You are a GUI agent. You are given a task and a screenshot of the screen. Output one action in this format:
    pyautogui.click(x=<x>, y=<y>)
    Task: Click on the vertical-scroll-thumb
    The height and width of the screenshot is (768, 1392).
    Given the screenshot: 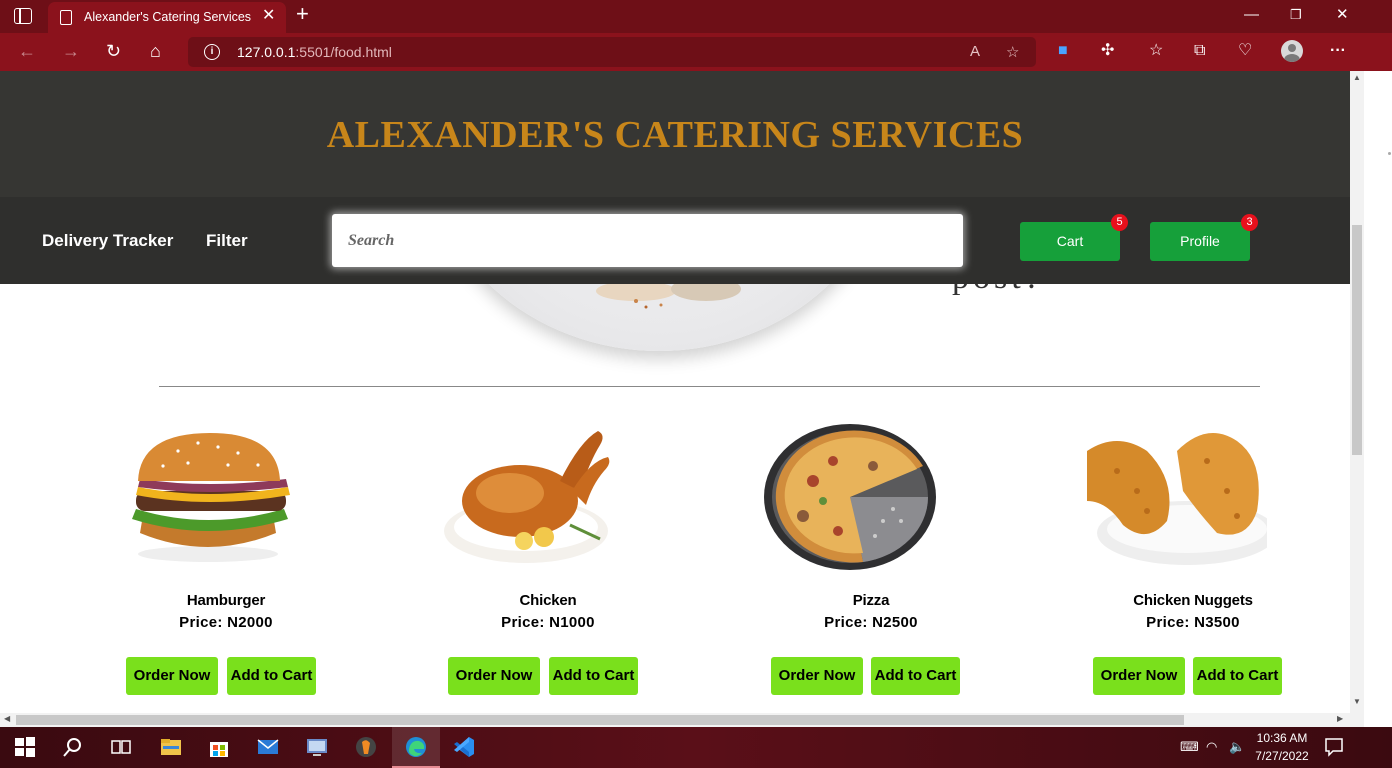 What is the action you would take?
    pyautogui.click(x=1357, y=340)
    